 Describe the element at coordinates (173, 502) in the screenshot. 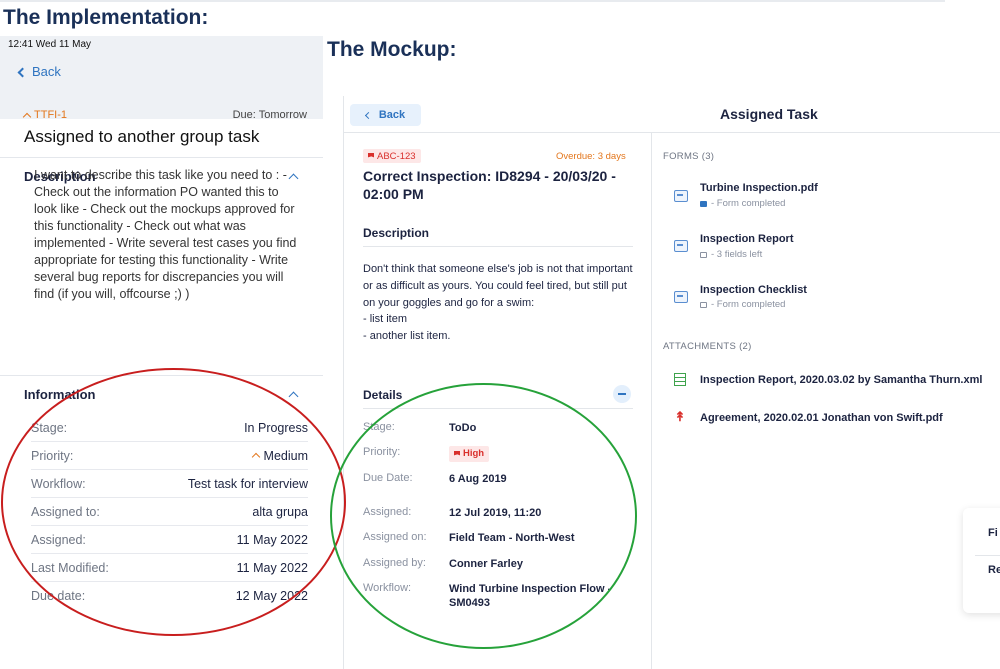

I see `red-annotation-ellipse` at that location.